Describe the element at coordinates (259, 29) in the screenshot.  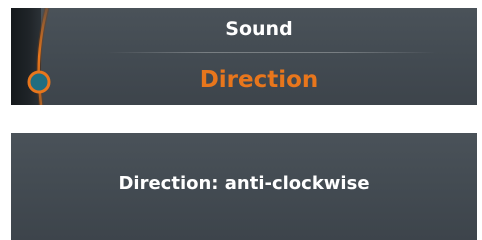
I see `menu-item-sound: Sound` at that location.